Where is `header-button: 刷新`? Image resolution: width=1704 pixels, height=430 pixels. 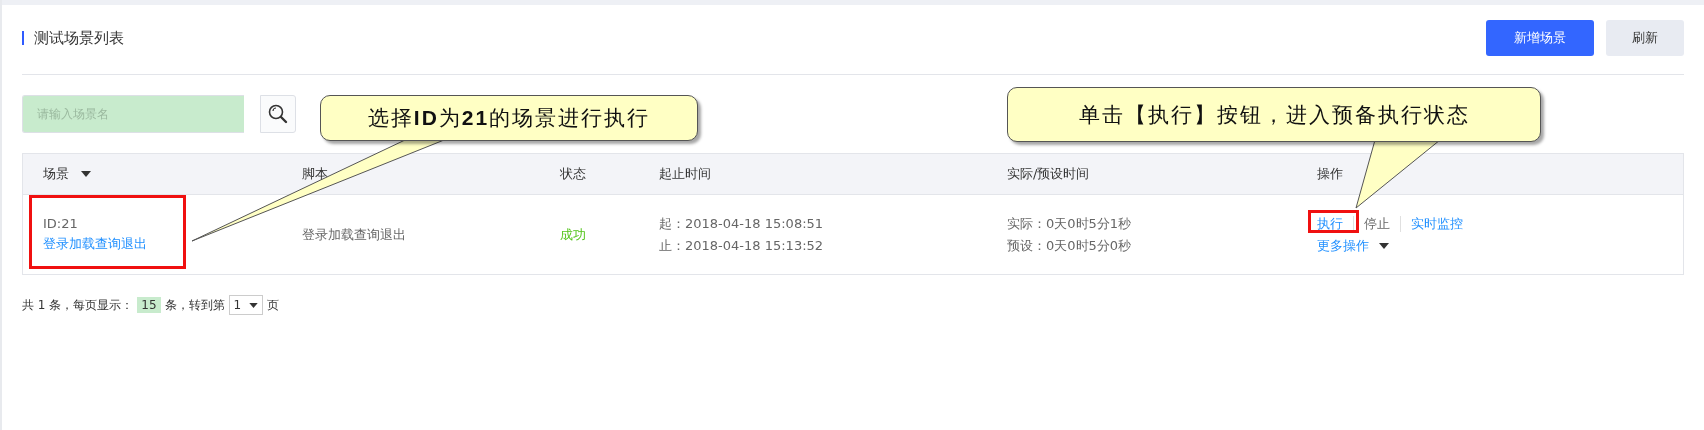
header-button: 刷新 is located at coordinates (1645, 38).